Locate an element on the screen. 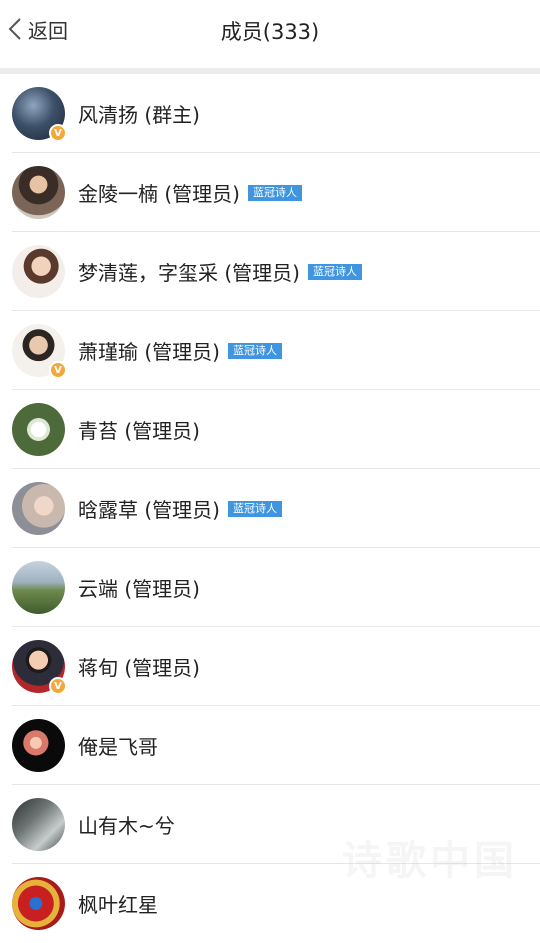 Image resolution: width=540 pixels, height=943 pixels. member-row: 俺是飞哥 is located at coordinates (270, 745).